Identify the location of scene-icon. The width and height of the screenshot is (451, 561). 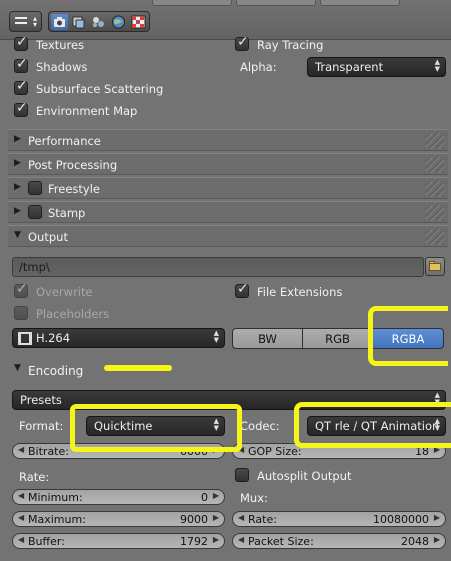
(98, 22).